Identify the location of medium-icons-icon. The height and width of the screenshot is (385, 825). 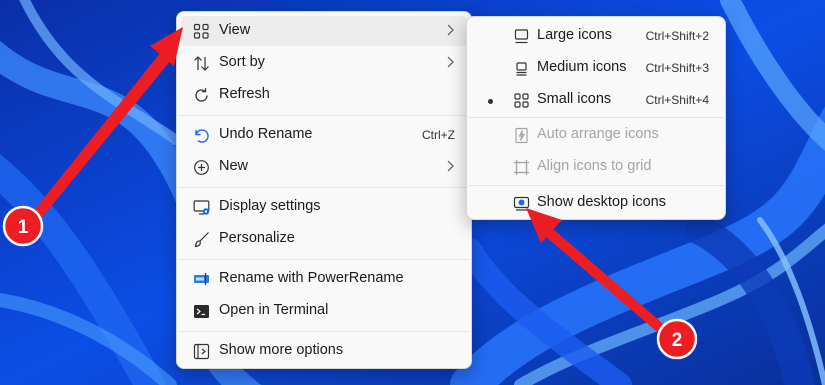
(521, 68).